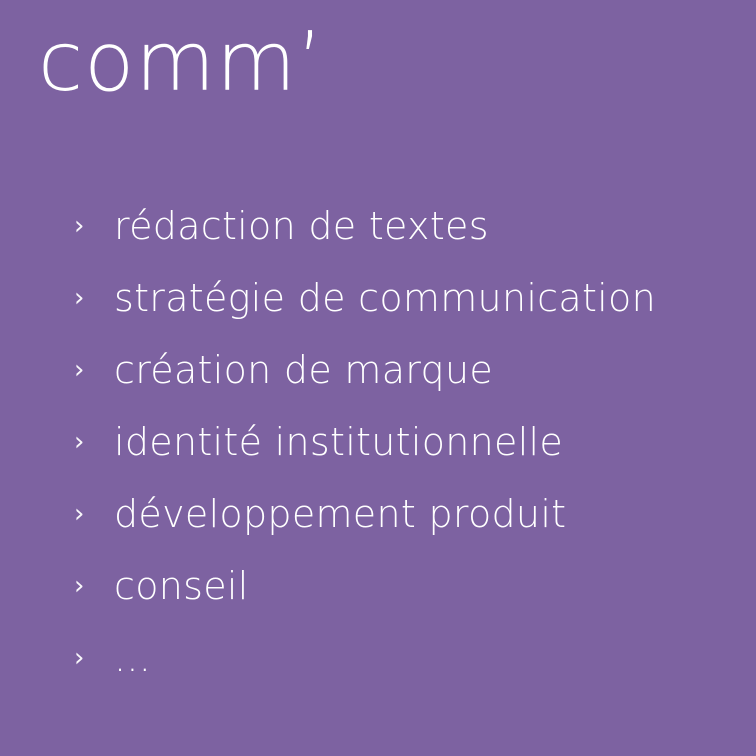 The image size is (756, 756). I want to click on service-label: développement produit, so click(340, 514).